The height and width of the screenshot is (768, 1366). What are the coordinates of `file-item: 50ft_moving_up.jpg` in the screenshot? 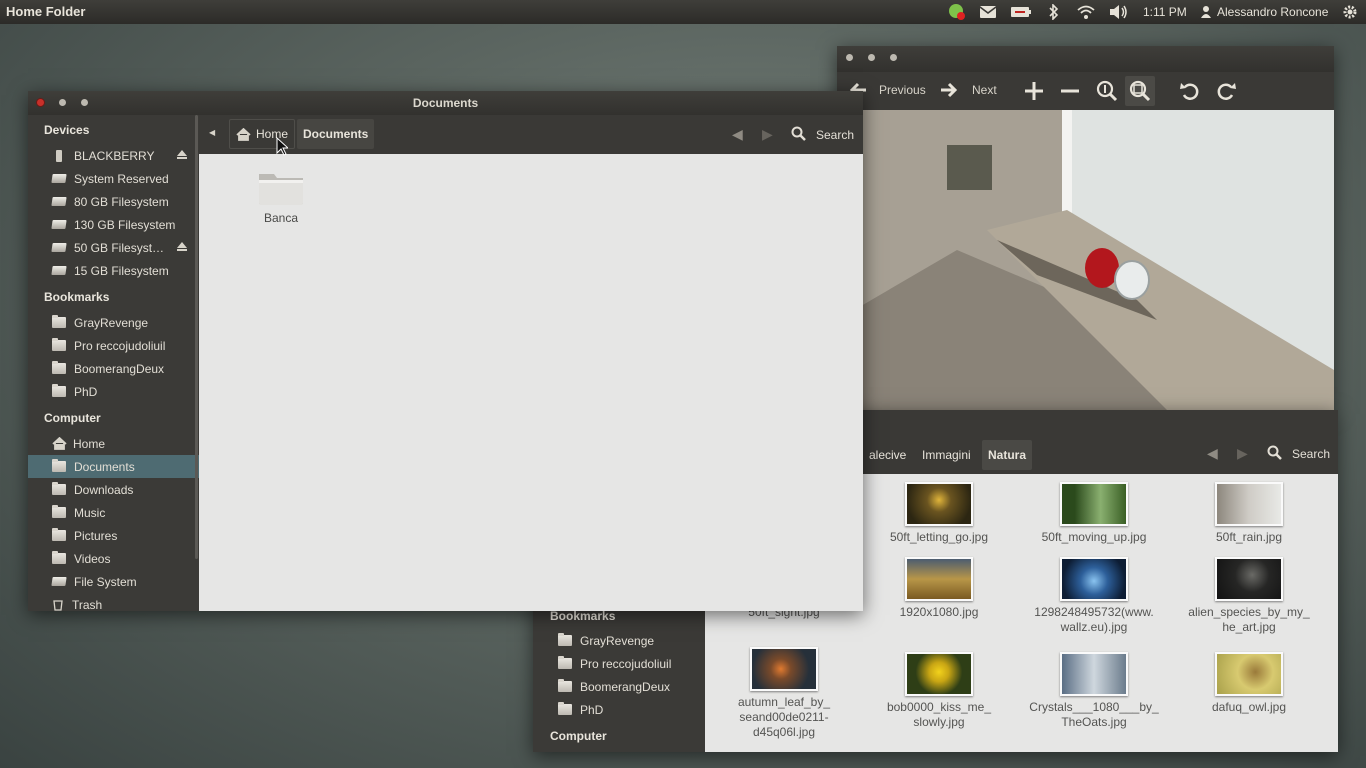 It's located at (1094, 513).